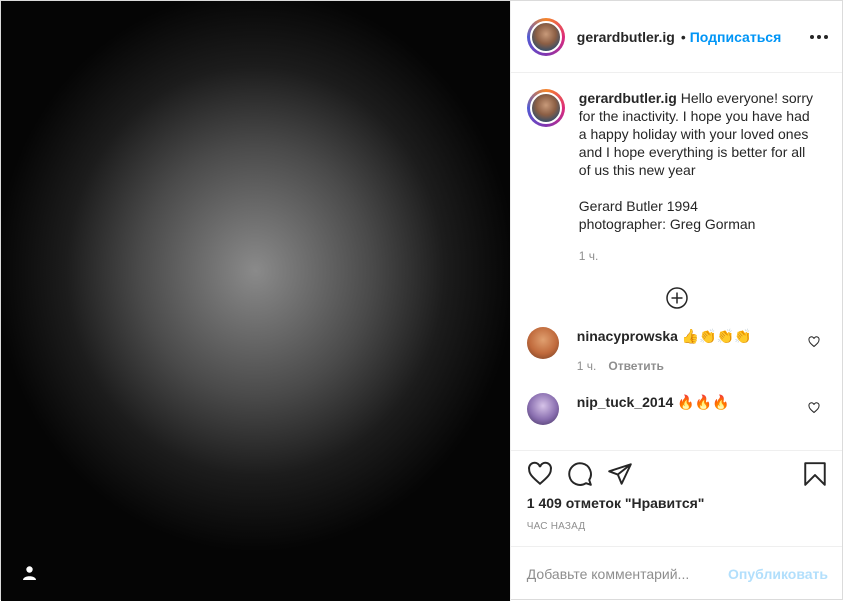  I want to click on author-avatar, so click(545, 36).